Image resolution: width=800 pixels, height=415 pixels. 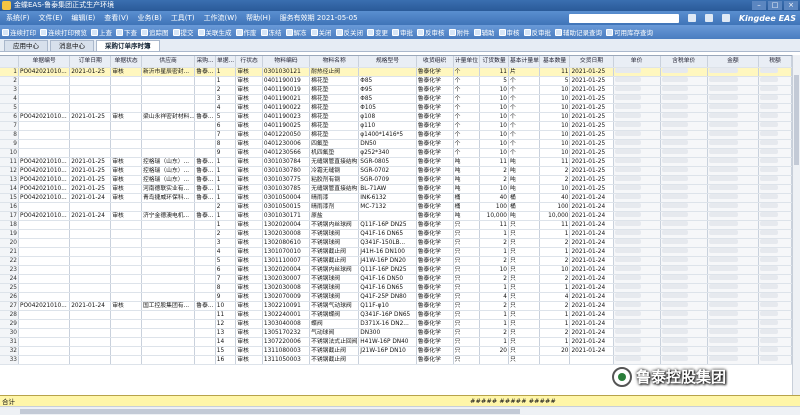 I want to click on toolbar-button-14: 反审核, so click(x=431, y=32).